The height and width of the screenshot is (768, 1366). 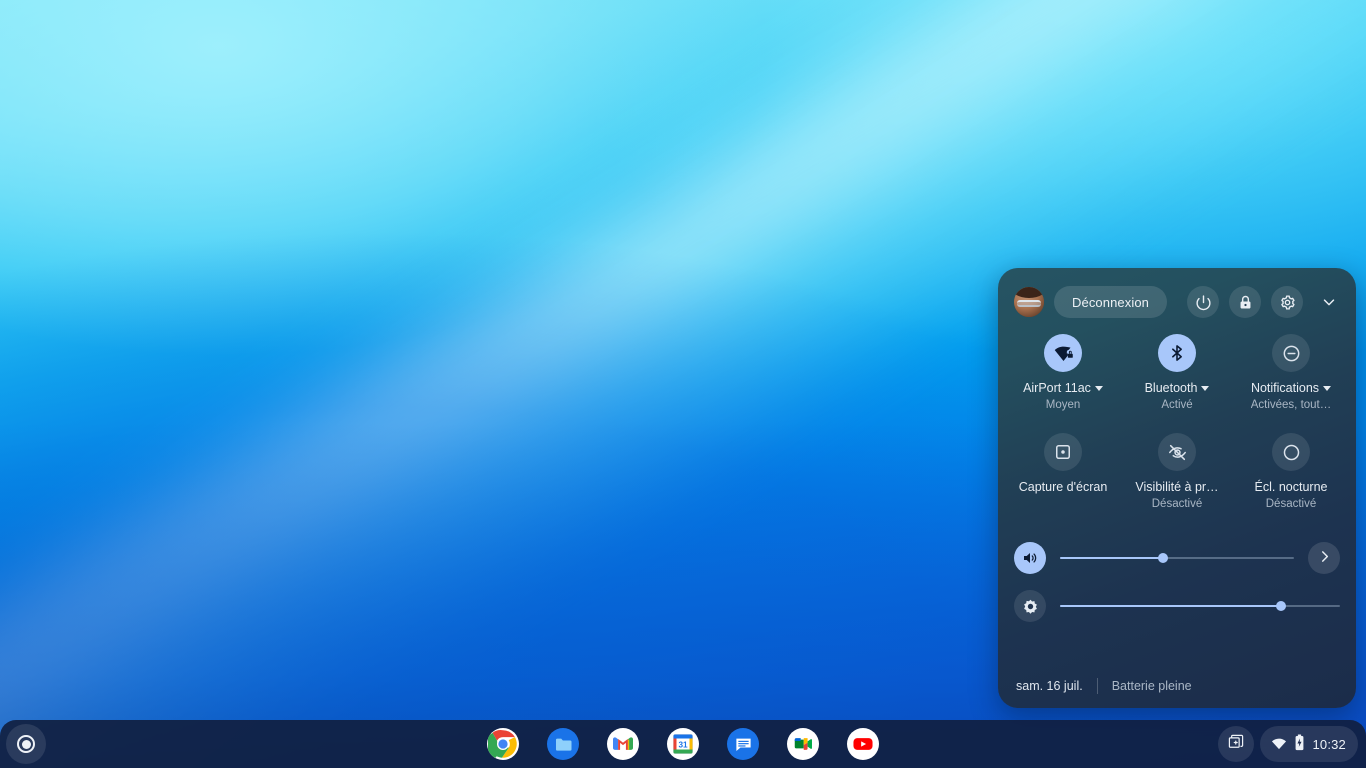 I want to click on volume-slider-fill, so click(x=1111, y=558).